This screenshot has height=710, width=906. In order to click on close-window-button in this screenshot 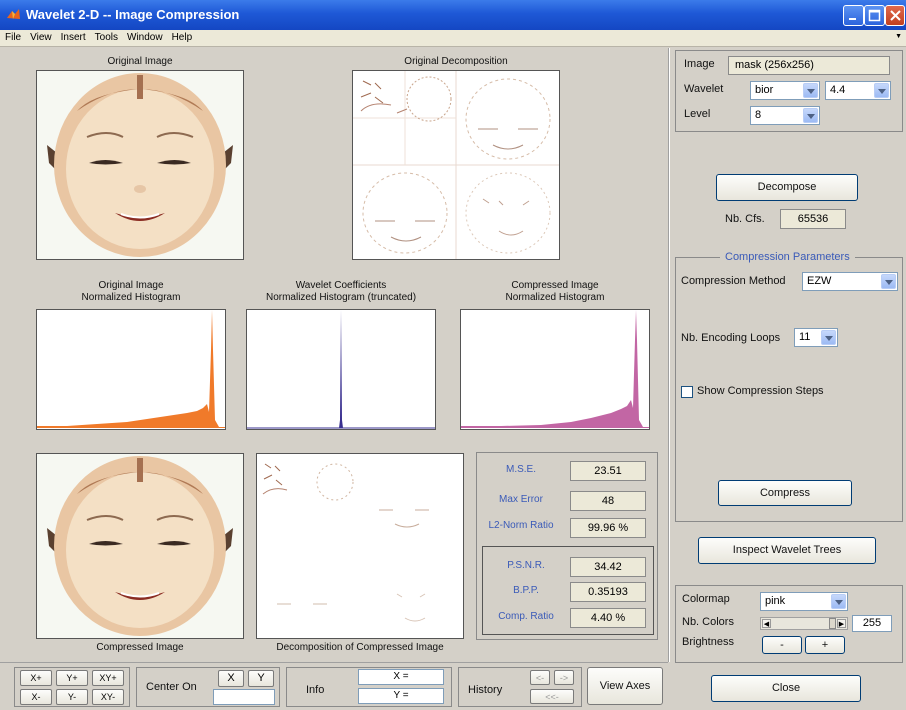, I will do `click(895, 15)`.